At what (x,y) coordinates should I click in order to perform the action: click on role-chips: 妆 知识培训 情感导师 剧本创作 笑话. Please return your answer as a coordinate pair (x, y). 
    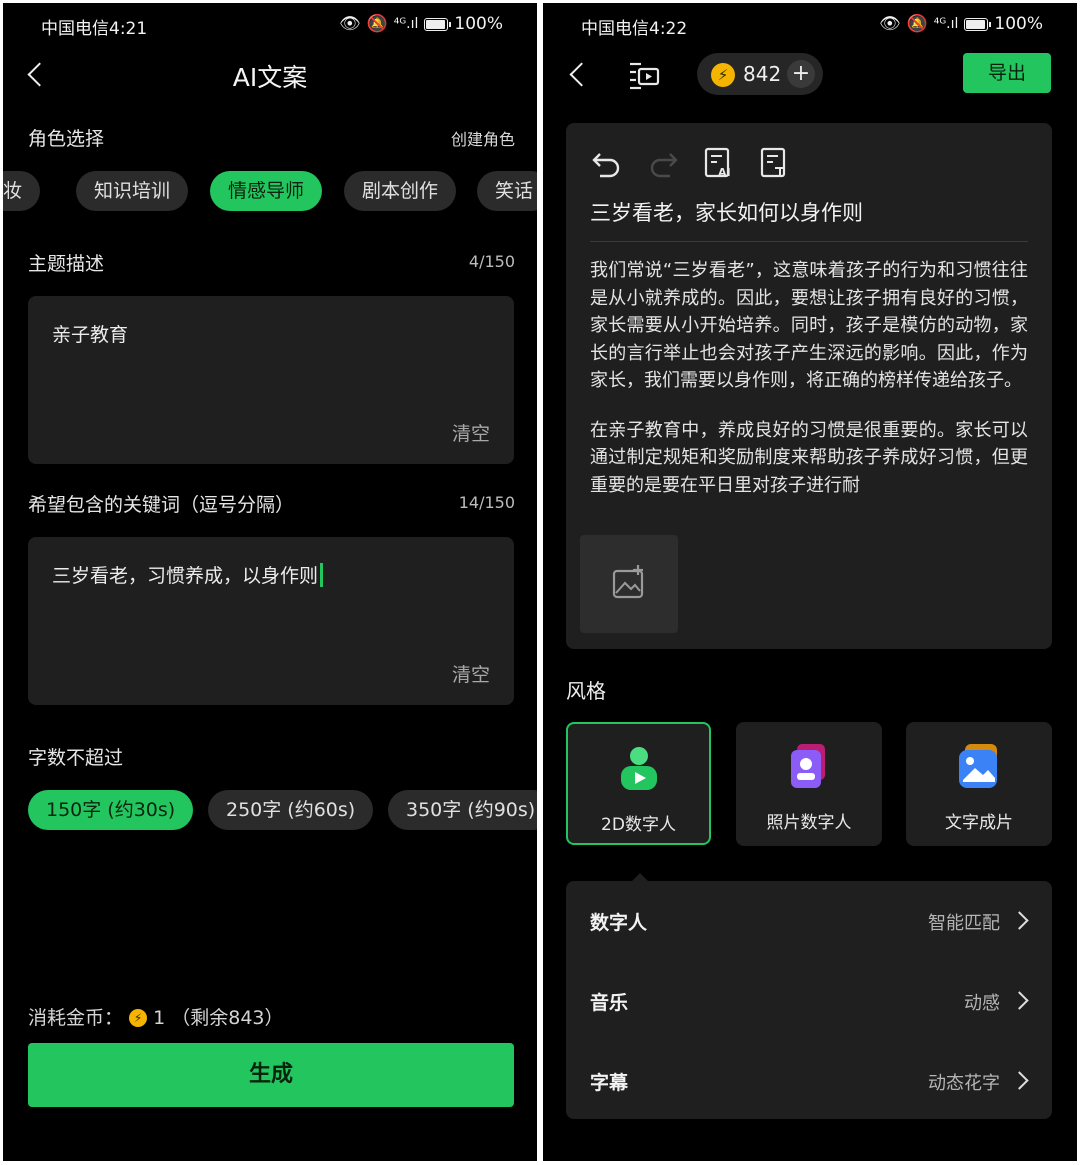
    Looking at the image, I should click on (270, 193).